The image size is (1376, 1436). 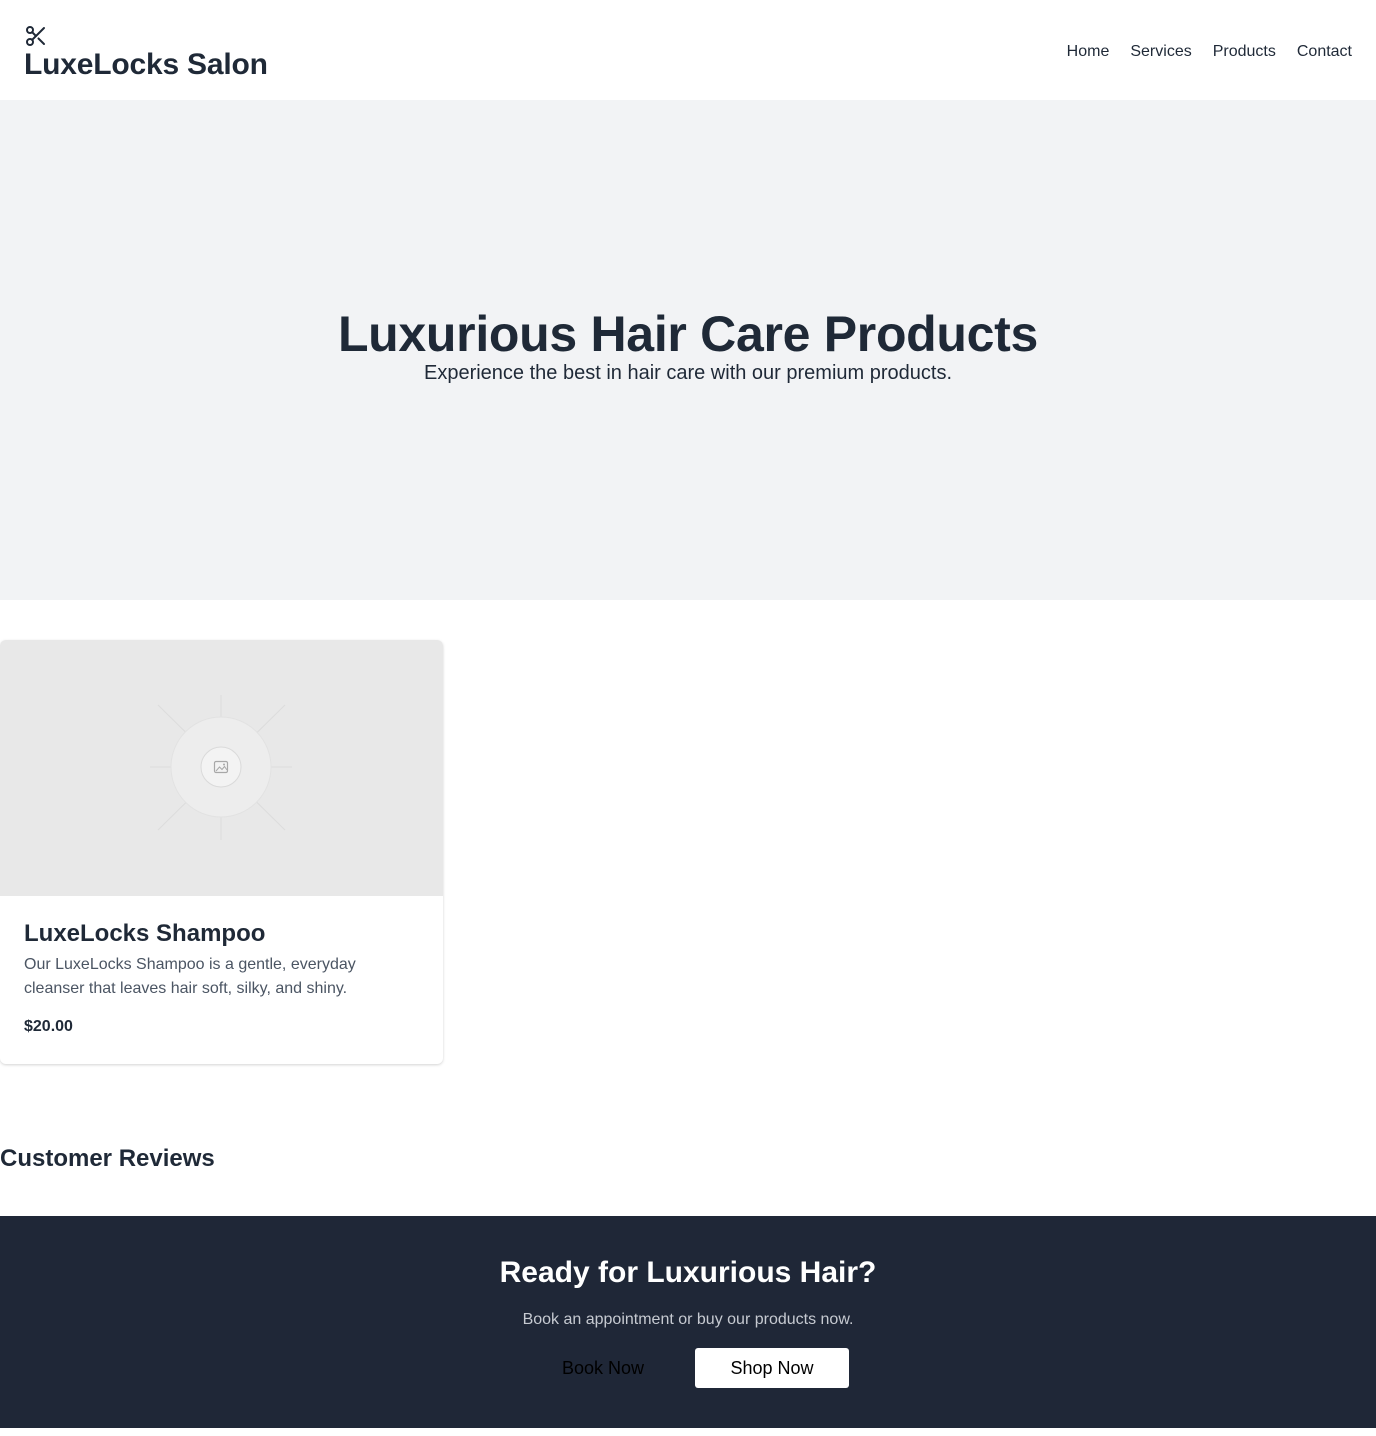 What do you see at coordinates (1324, 52) in the screenshot?
I see `nav-link-contact: Contact` at bounding box center [1324, 52].